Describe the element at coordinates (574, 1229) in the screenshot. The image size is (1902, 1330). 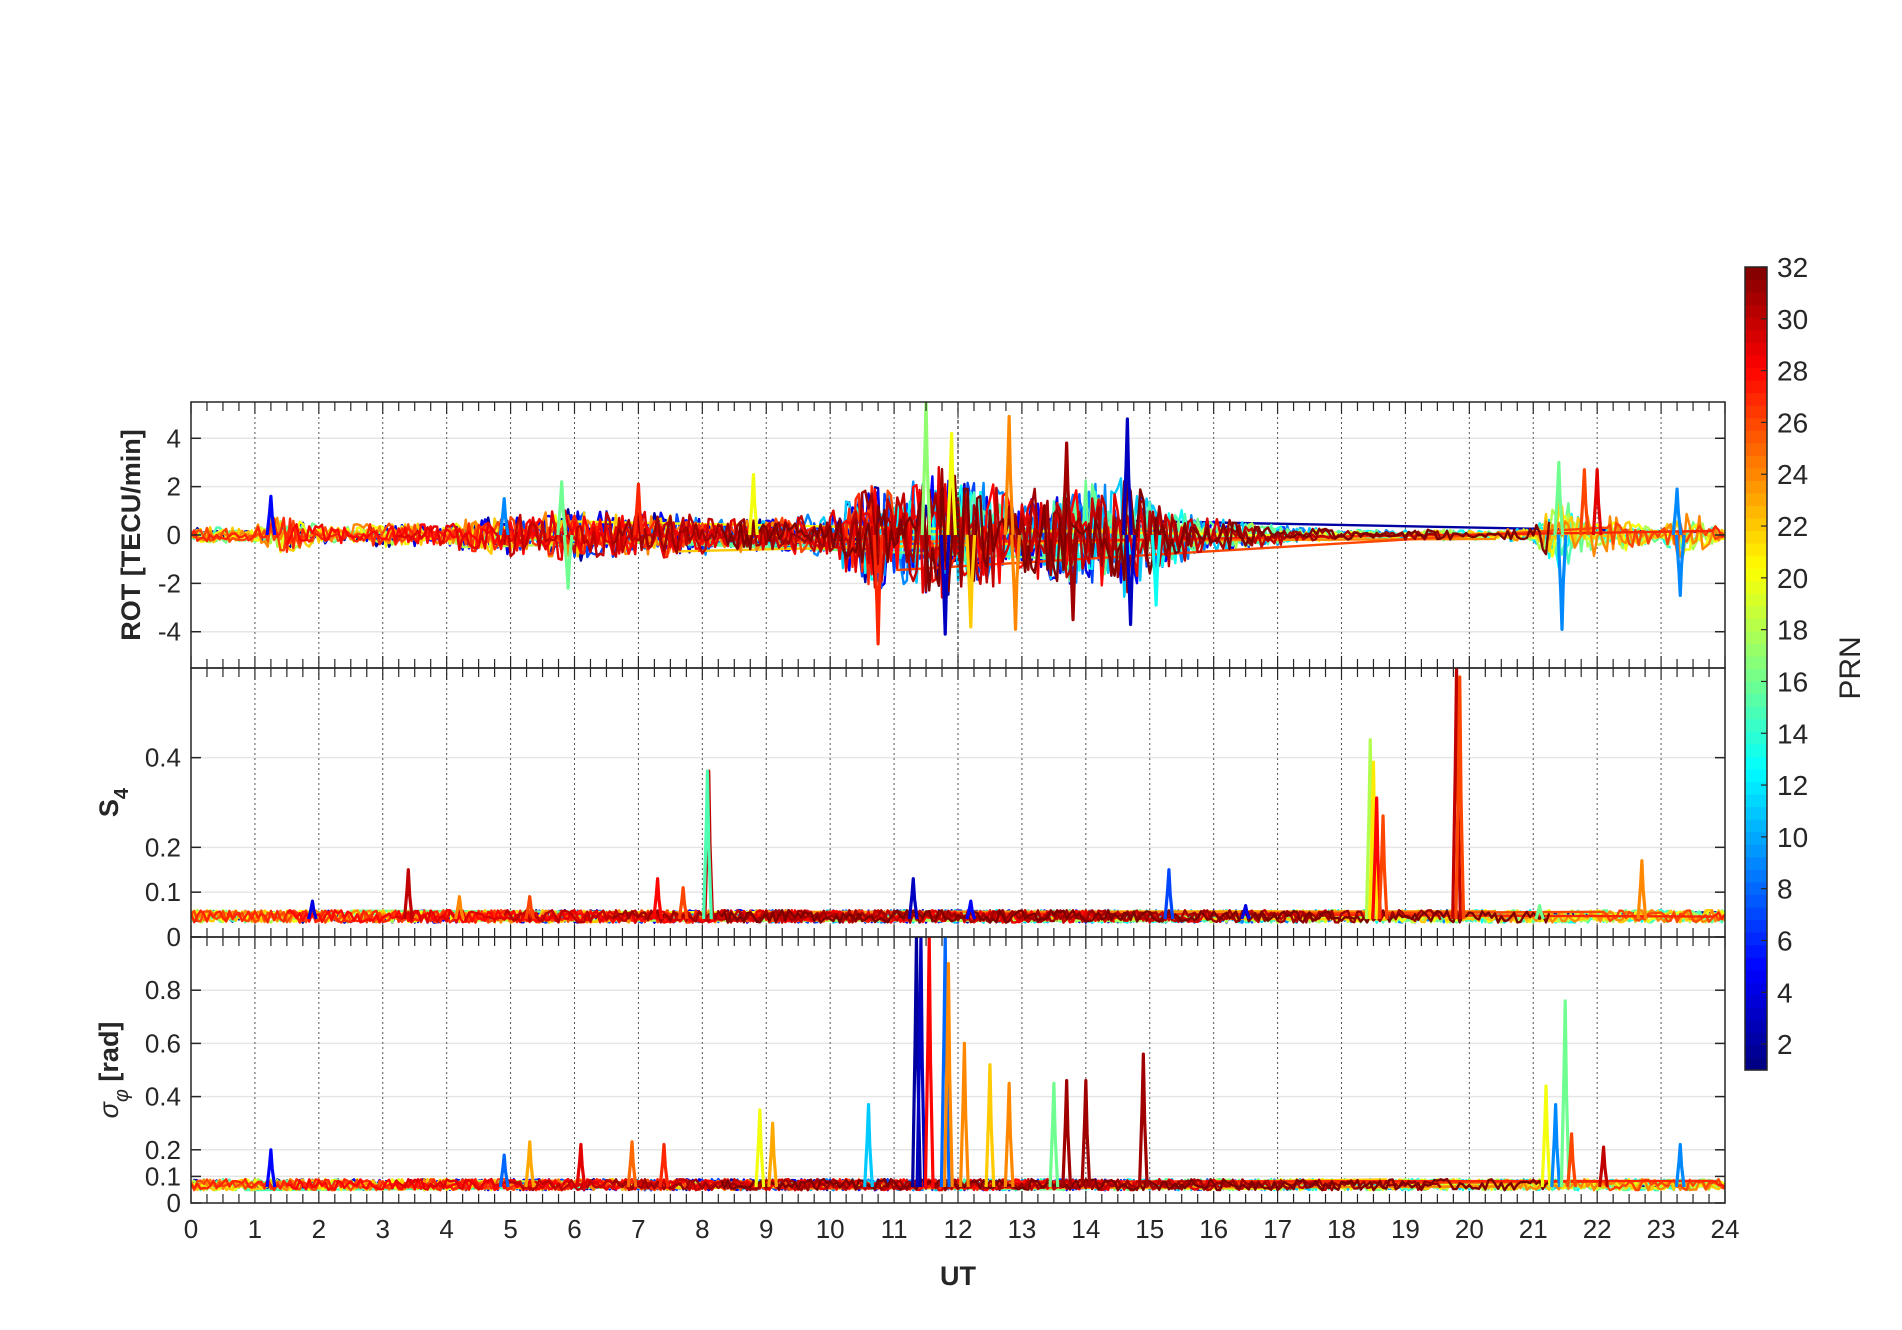
I see `x-tick-label: 6` at that location.